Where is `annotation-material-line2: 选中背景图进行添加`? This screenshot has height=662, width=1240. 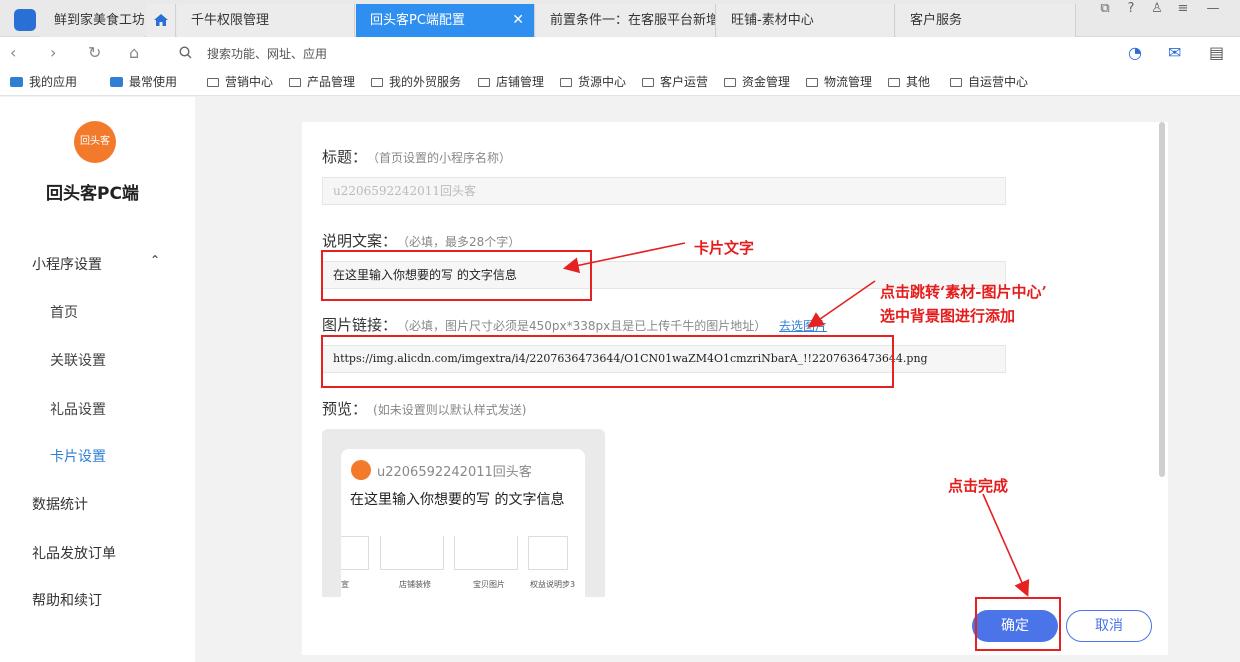 annotation-material-line2: 选中背景图进行添加 is located at coordinates (948, 316).